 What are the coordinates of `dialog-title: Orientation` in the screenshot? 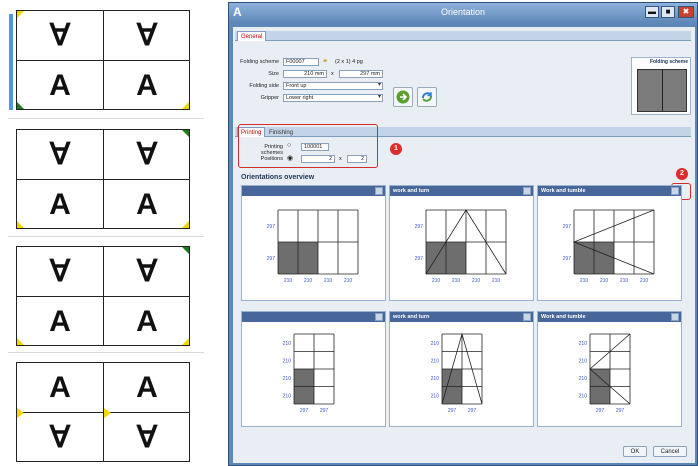 It's located at (463, 12).